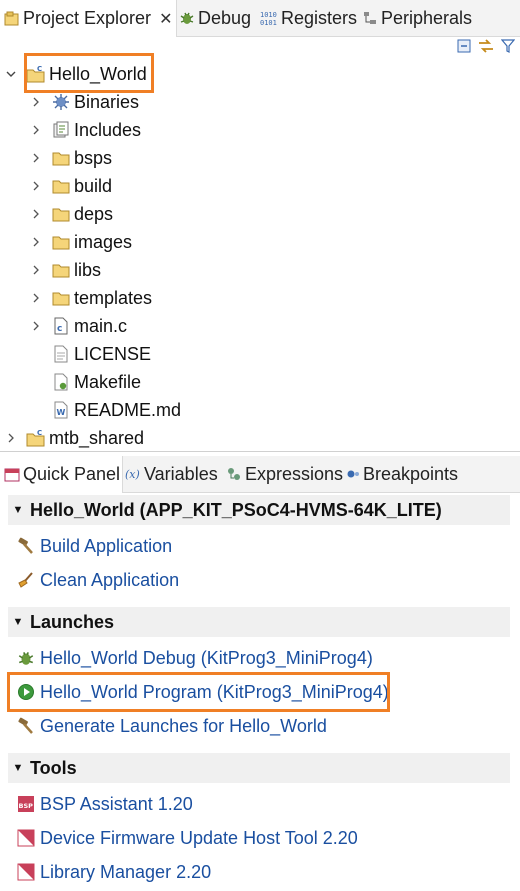  Describe the element at coordinates (187, 838) in the screenshot. I see `device-firmware-update-link: Device Firmware Update Host Tool 2.20` at that location.